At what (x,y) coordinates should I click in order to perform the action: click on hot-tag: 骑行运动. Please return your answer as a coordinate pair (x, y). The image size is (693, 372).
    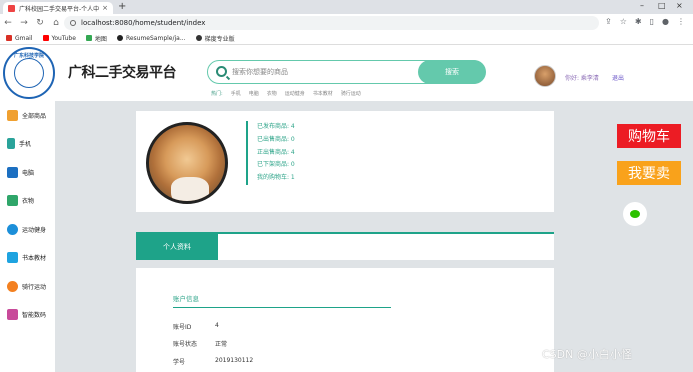
    Looking at the image, I should click on (351, 93).